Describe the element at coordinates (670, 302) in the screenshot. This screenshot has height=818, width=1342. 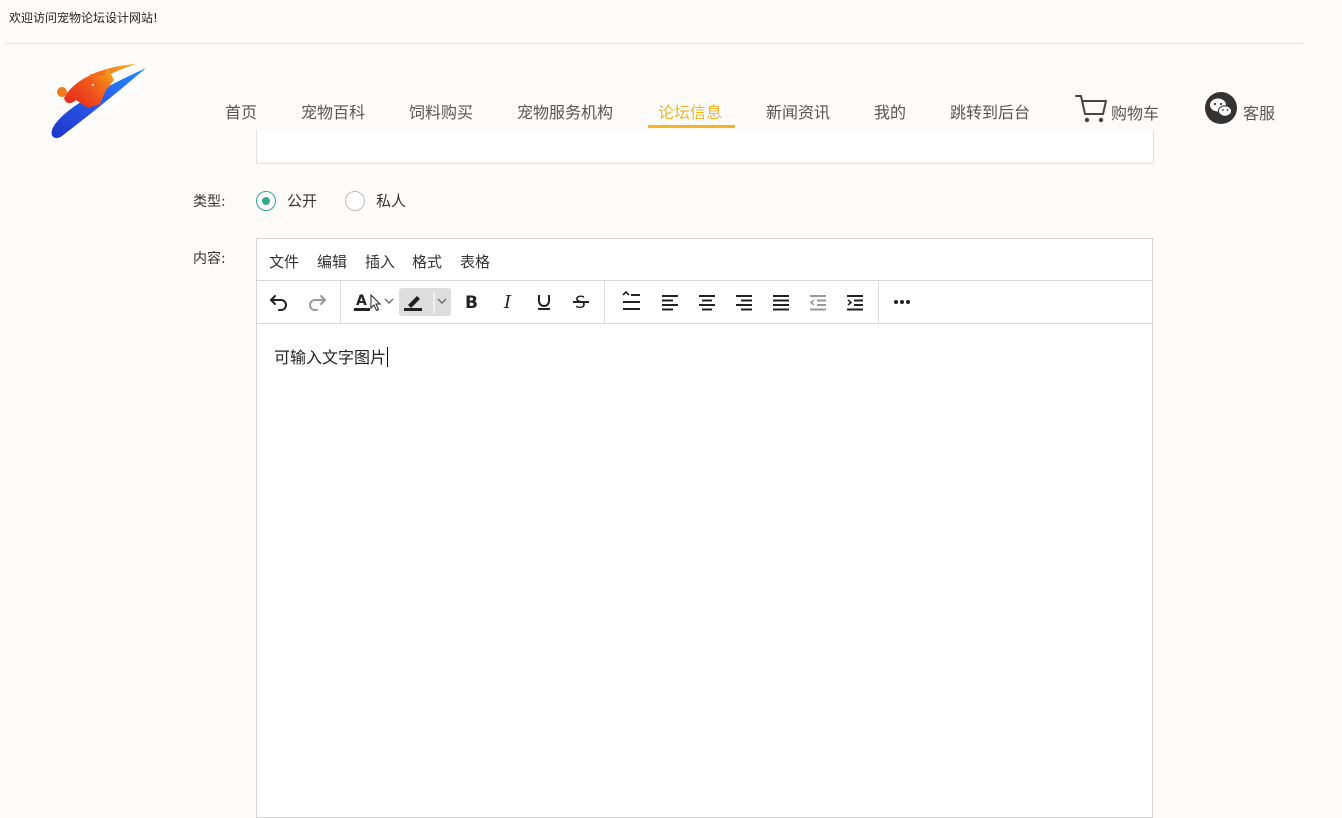
I see `align-left-icon` at that location.